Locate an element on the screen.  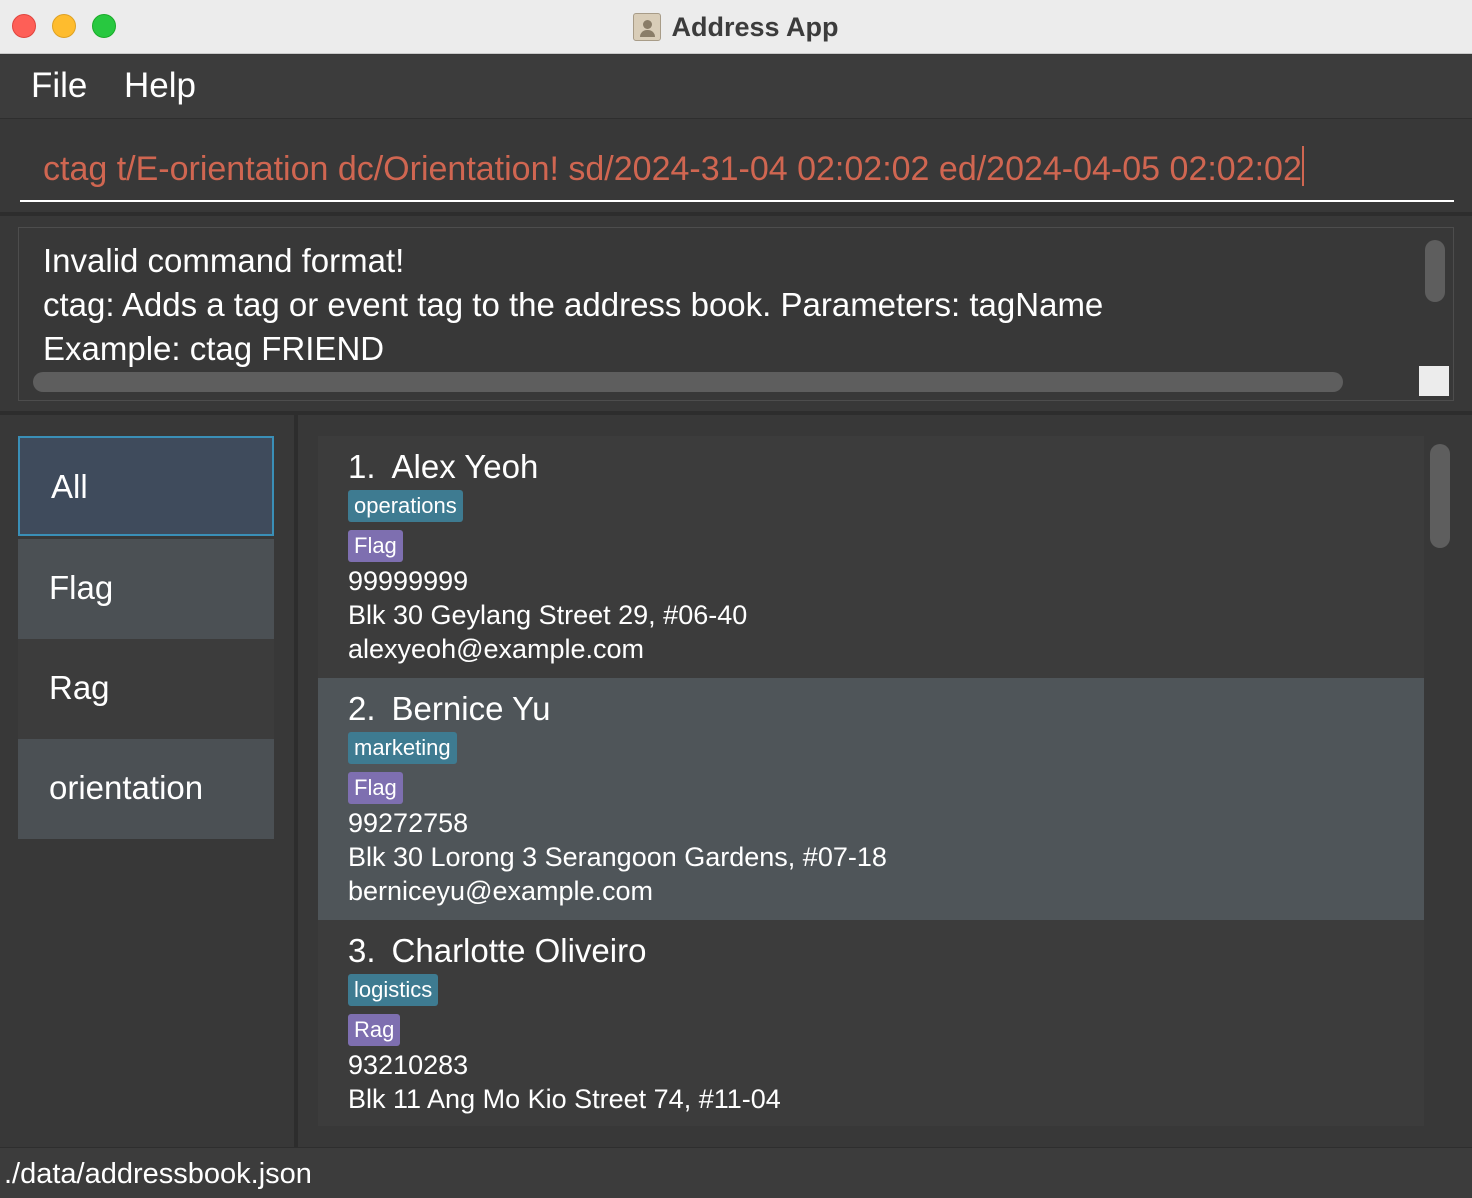
menu-bar: File Help is located at coordinates (736, 87).